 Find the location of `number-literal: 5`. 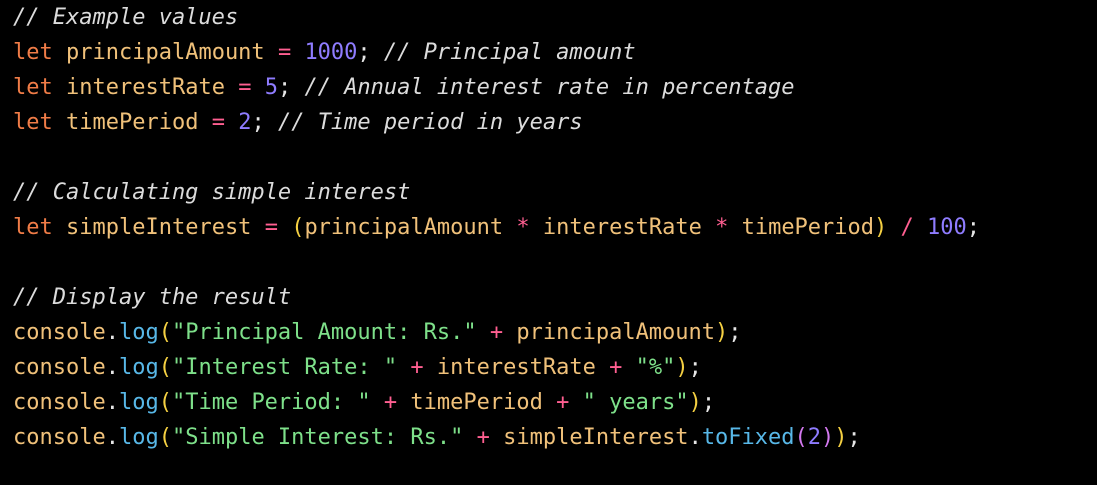

number-literal: 5 is located at coordinates (271, 87).